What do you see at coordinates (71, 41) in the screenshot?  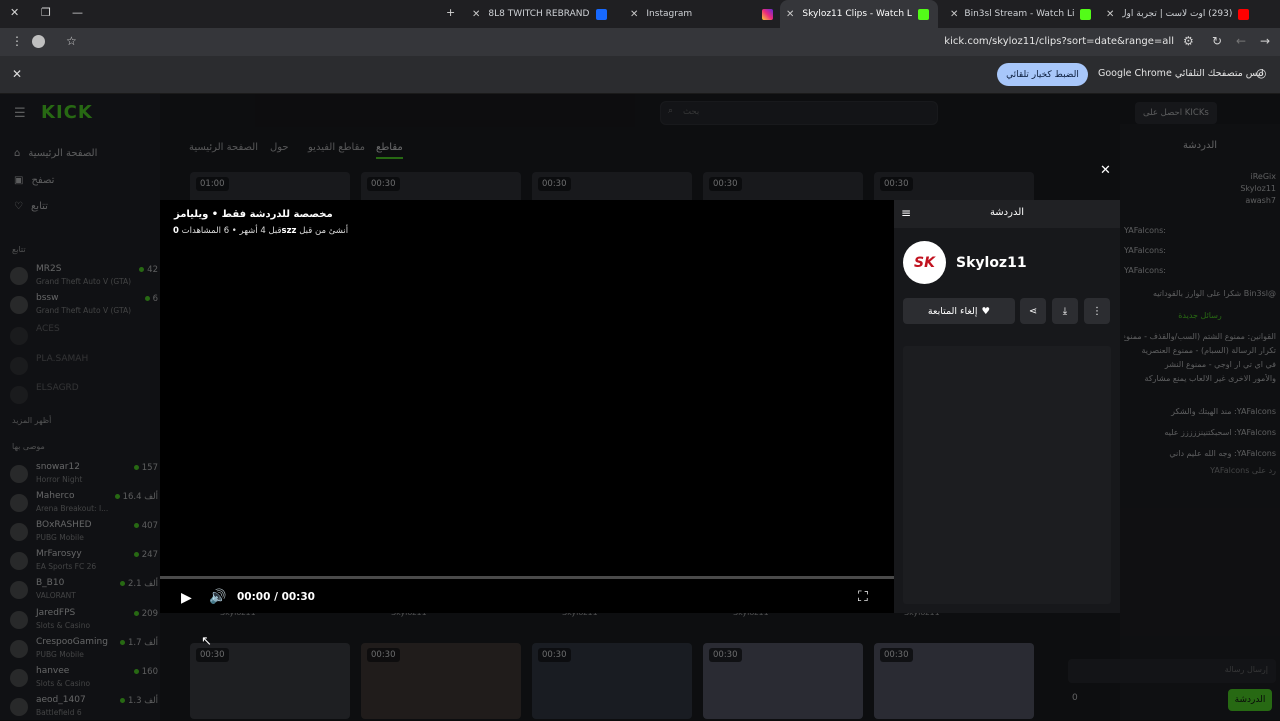 I see `bookmark-star-icon: ☆` at bounding box center [71, 41].